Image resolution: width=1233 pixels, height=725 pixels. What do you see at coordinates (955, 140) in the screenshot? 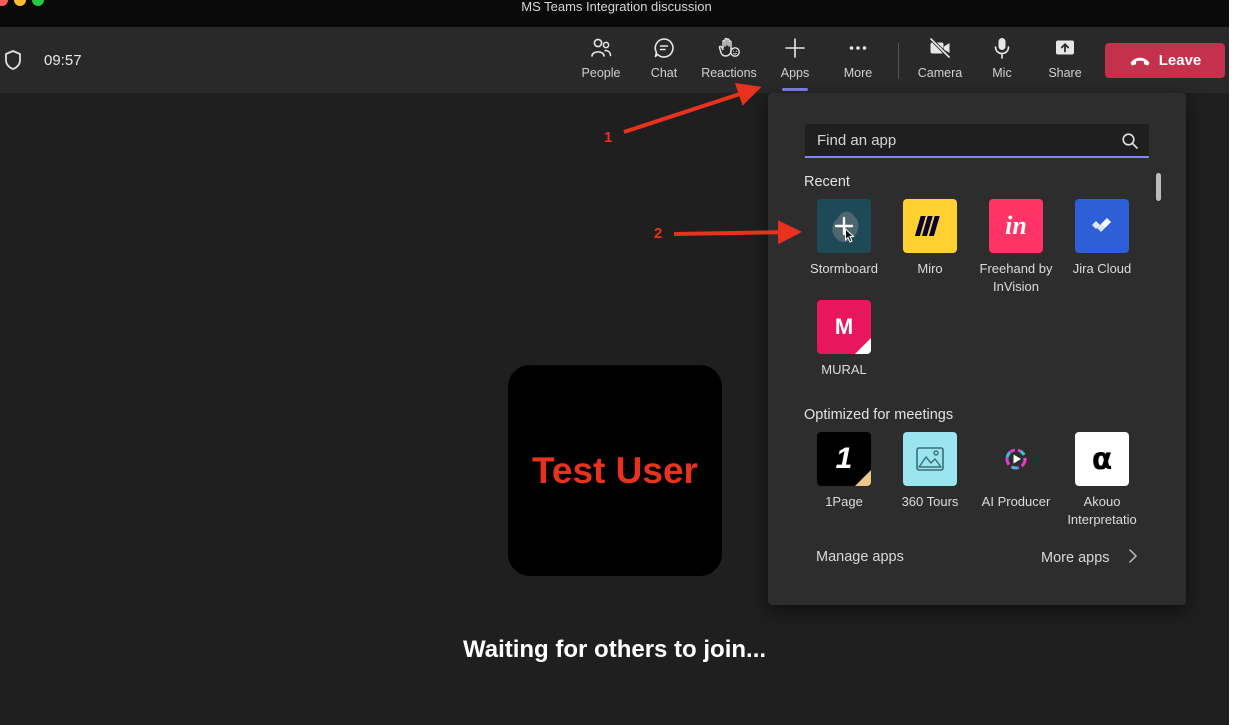
I see `app-search-input` at bounding box center [955, 140].